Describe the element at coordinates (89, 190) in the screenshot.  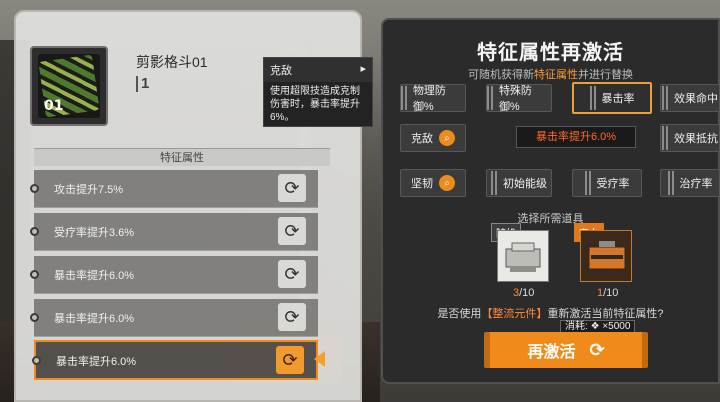
I see `trait-label: 攻击提升7.5%` at that location.